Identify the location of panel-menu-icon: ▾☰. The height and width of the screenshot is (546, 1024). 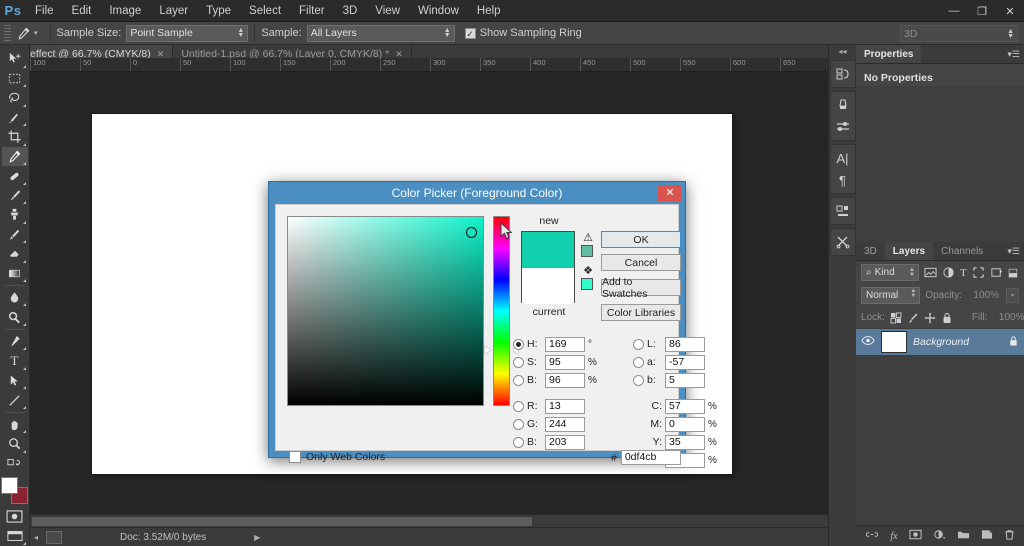
(1013, 54).